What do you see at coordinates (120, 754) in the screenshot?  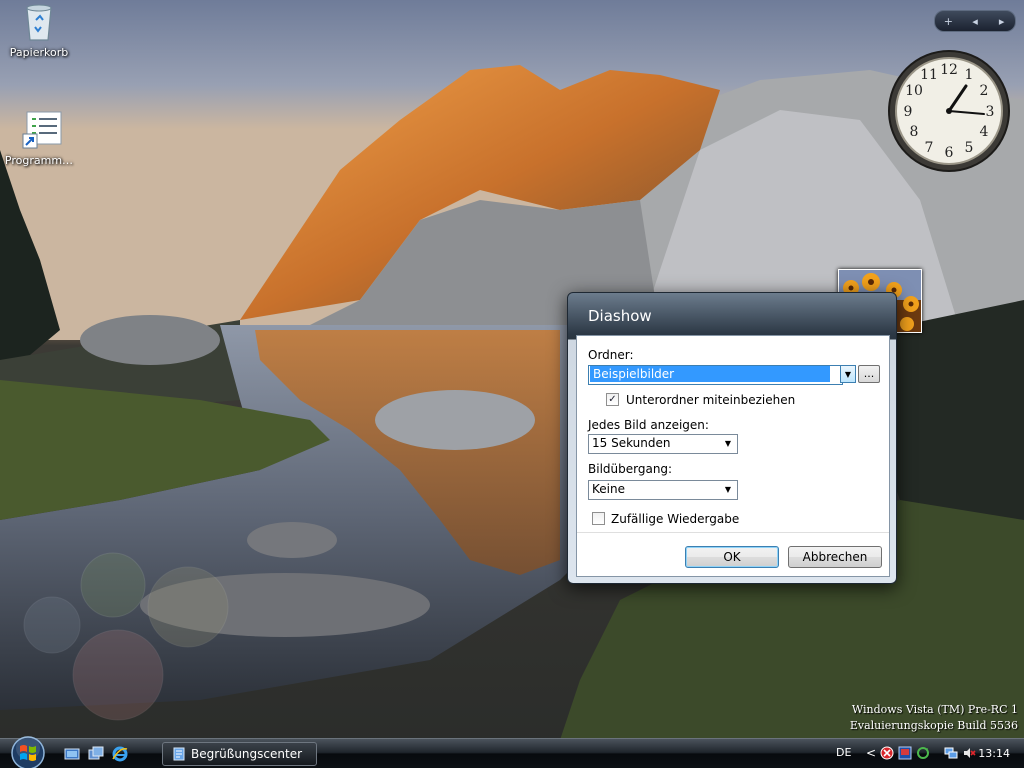 I see `internet-explorer-icon` at bounding box center [120, 754].